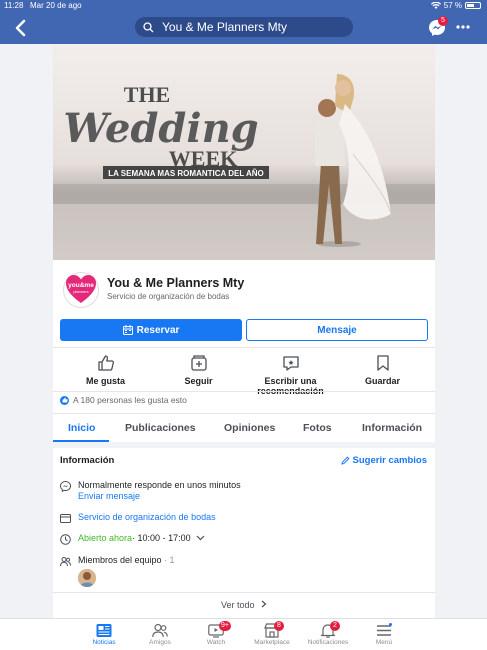 The height and width of the screenshot is (650, 487). What do you see at coordinates (272, 634) in the screenshot?
I see `bottom-tab-marketplace: Marketplace` at bounding box center [272, 634].